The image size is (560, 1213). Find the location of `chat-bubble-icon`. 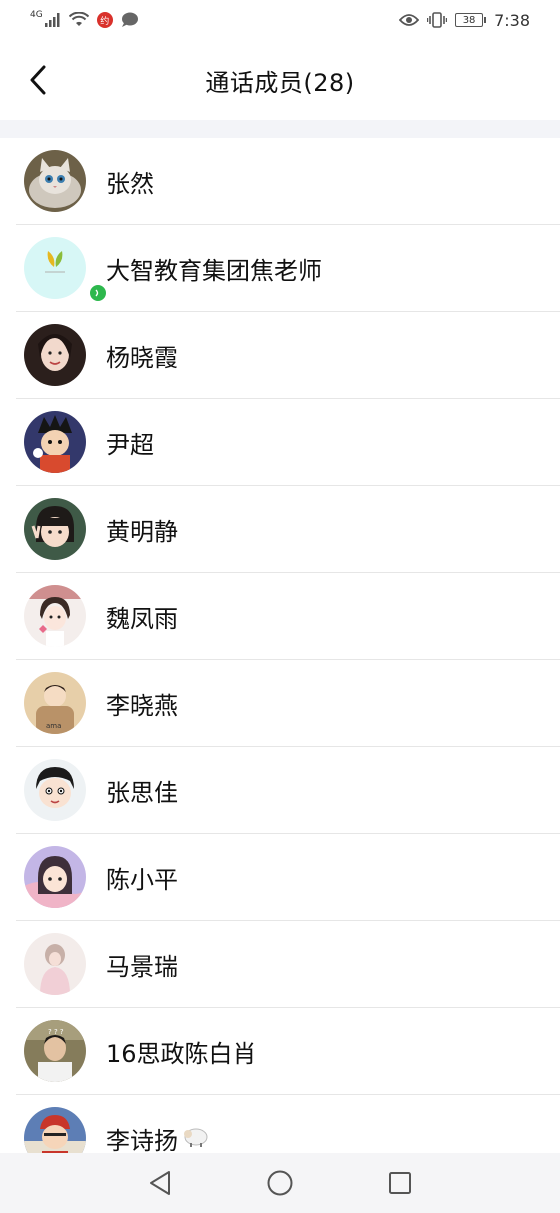

chat-bubble-icon is located at coordinates (130, 20).